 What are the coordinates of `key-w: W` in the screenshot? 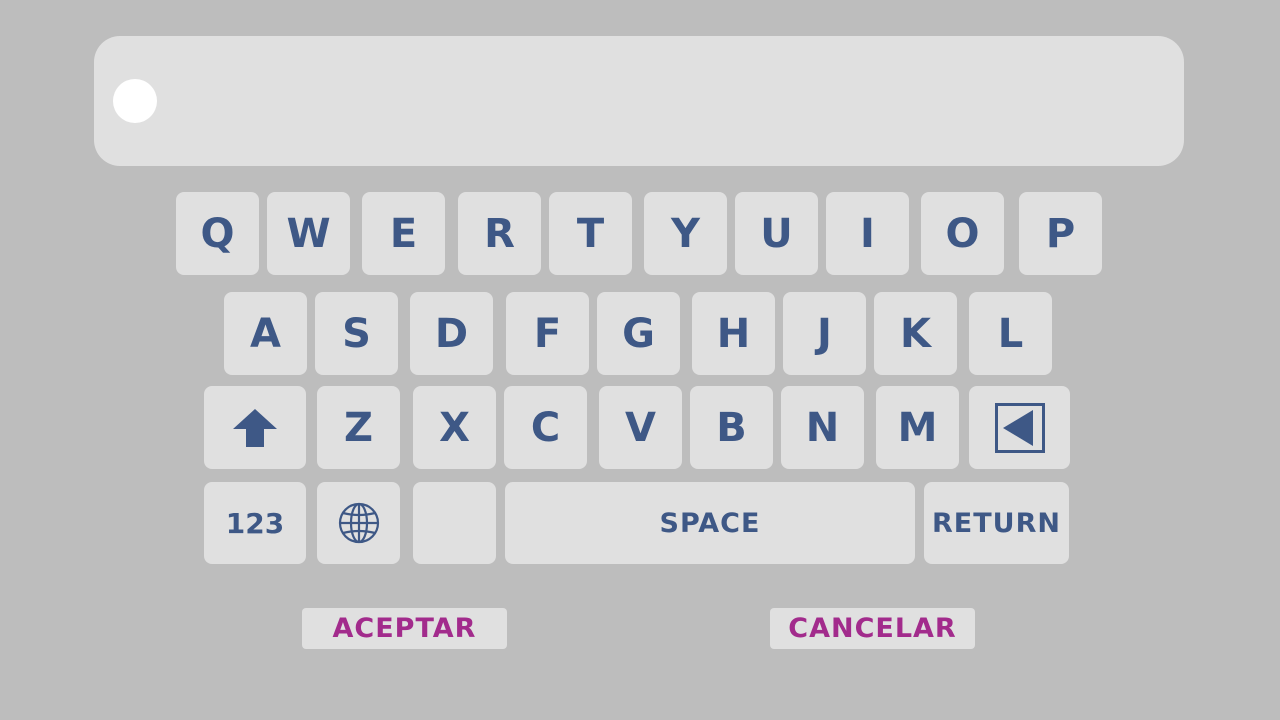 It's located at (308, 233).